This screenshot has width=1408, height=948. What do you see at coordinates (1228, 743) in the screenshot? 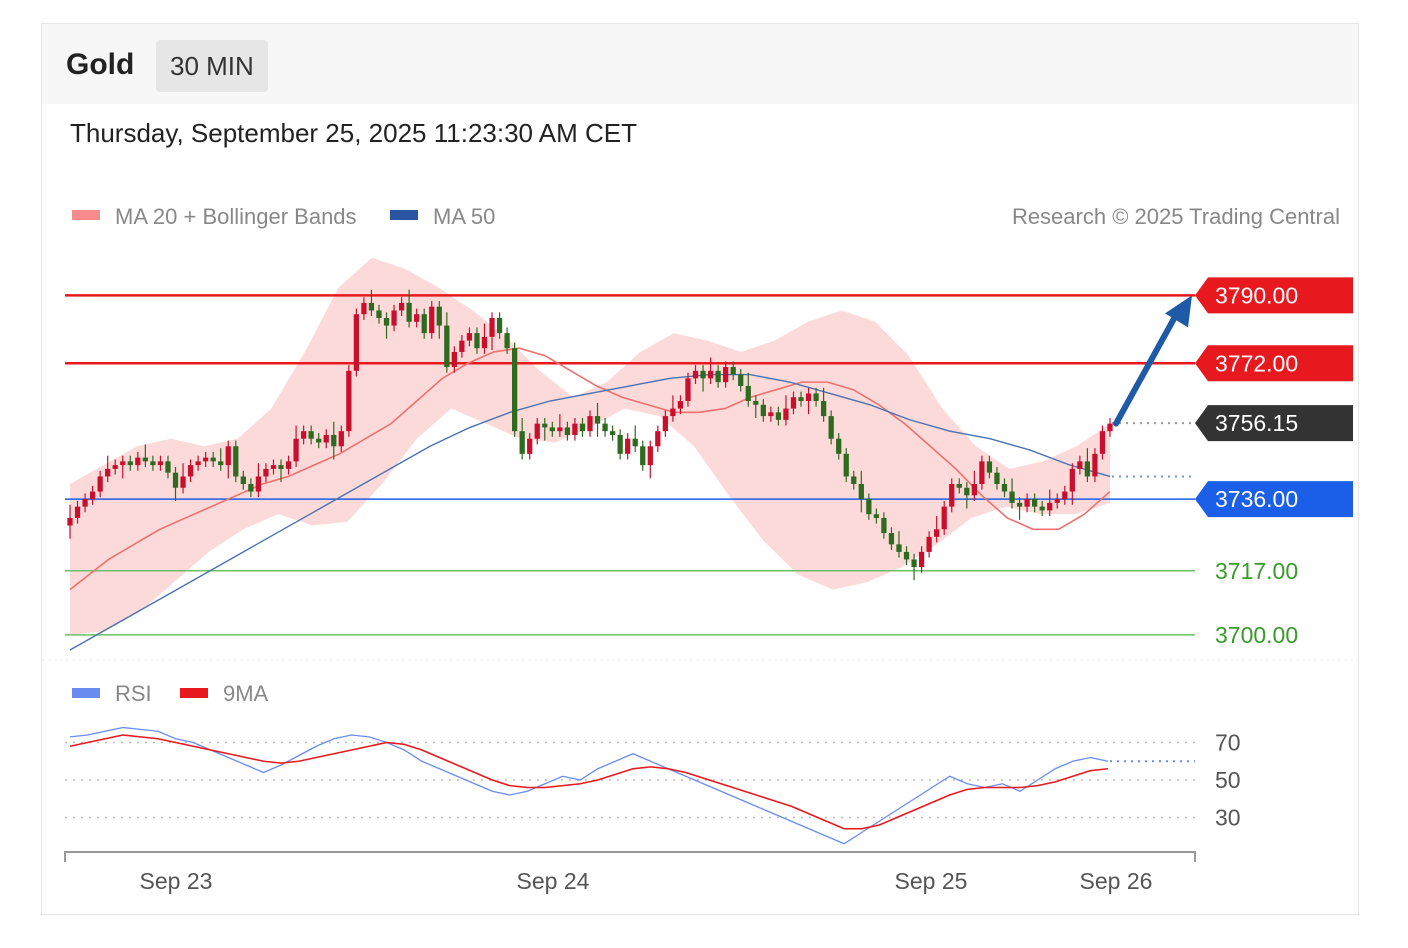
I see `rsi-tick-label-70: 70` at bounding box center [1228, 743].